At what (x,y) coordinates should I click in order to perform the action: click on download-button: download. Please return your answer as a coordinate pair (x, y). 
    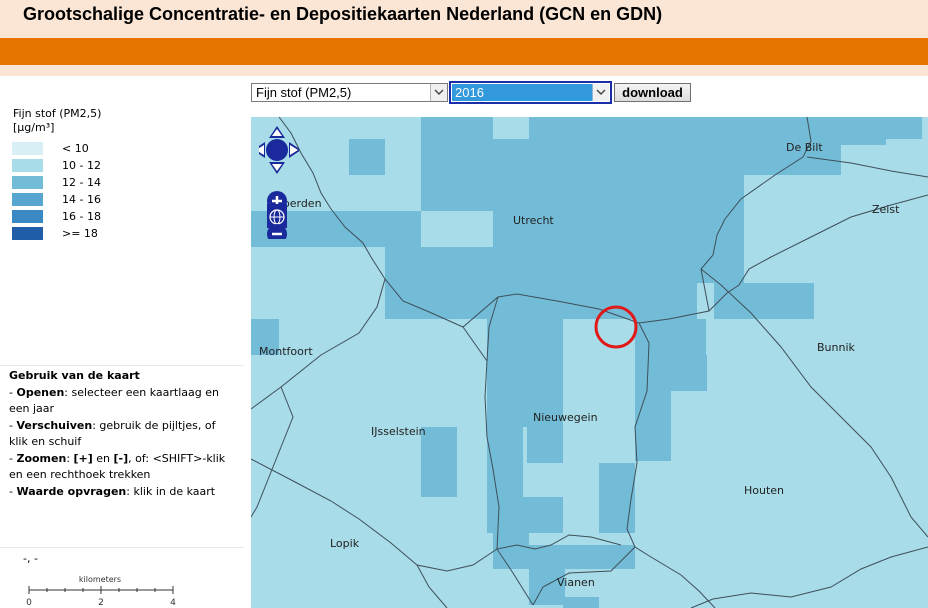
    Looking at the image, I should click on (652, 92).